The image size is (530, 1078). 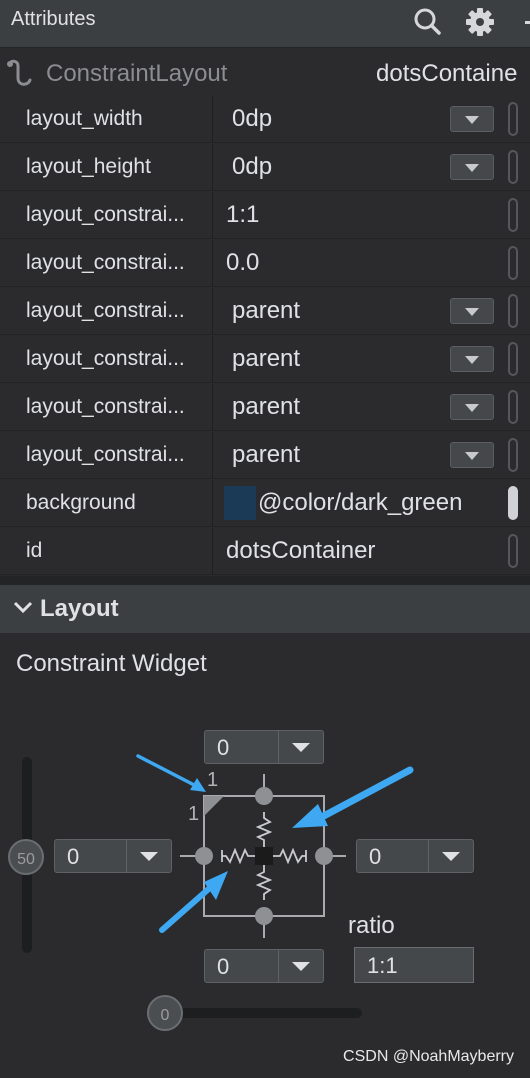 What do you see at coordinates (427, 22) in the screenshot?
I see `search-icon` at bounding box center [427, 22].